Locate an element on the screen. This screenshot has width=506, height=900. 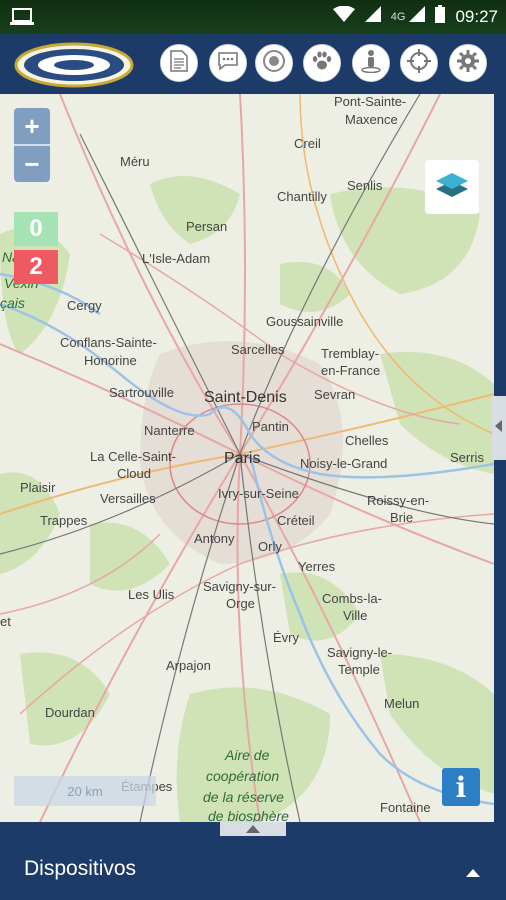
place-chantilly: Chantilly is located at coordinates (302, 196).